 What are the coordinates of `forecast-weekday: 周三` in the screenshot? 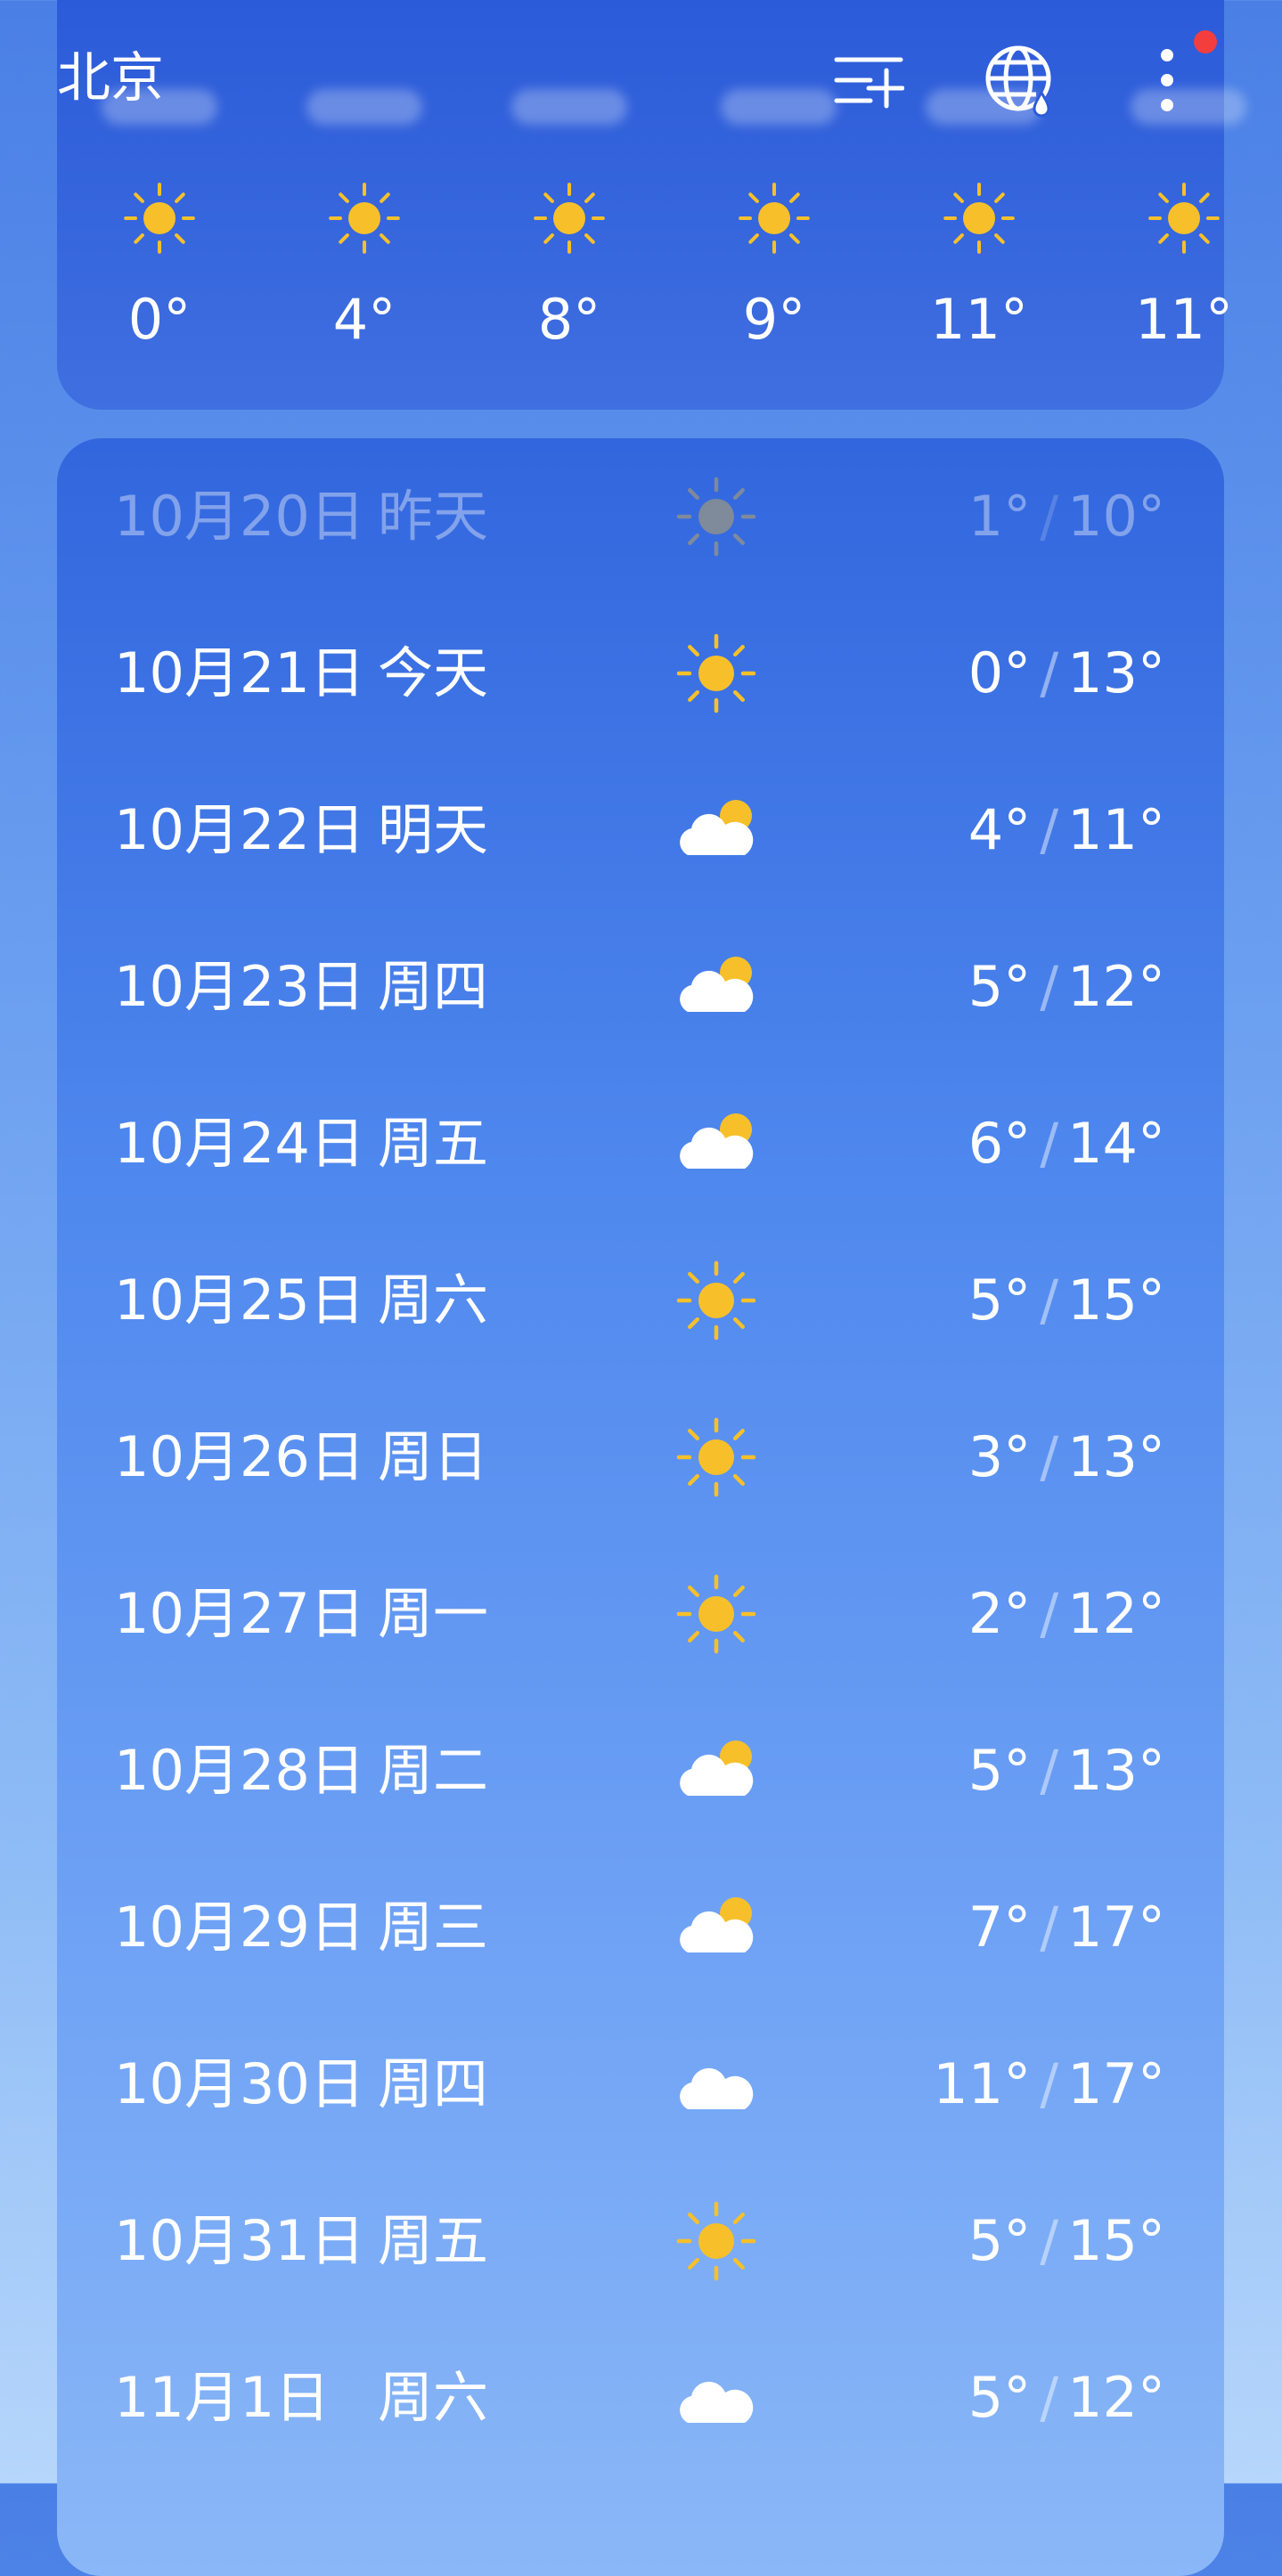 It's located at (433, 1928).